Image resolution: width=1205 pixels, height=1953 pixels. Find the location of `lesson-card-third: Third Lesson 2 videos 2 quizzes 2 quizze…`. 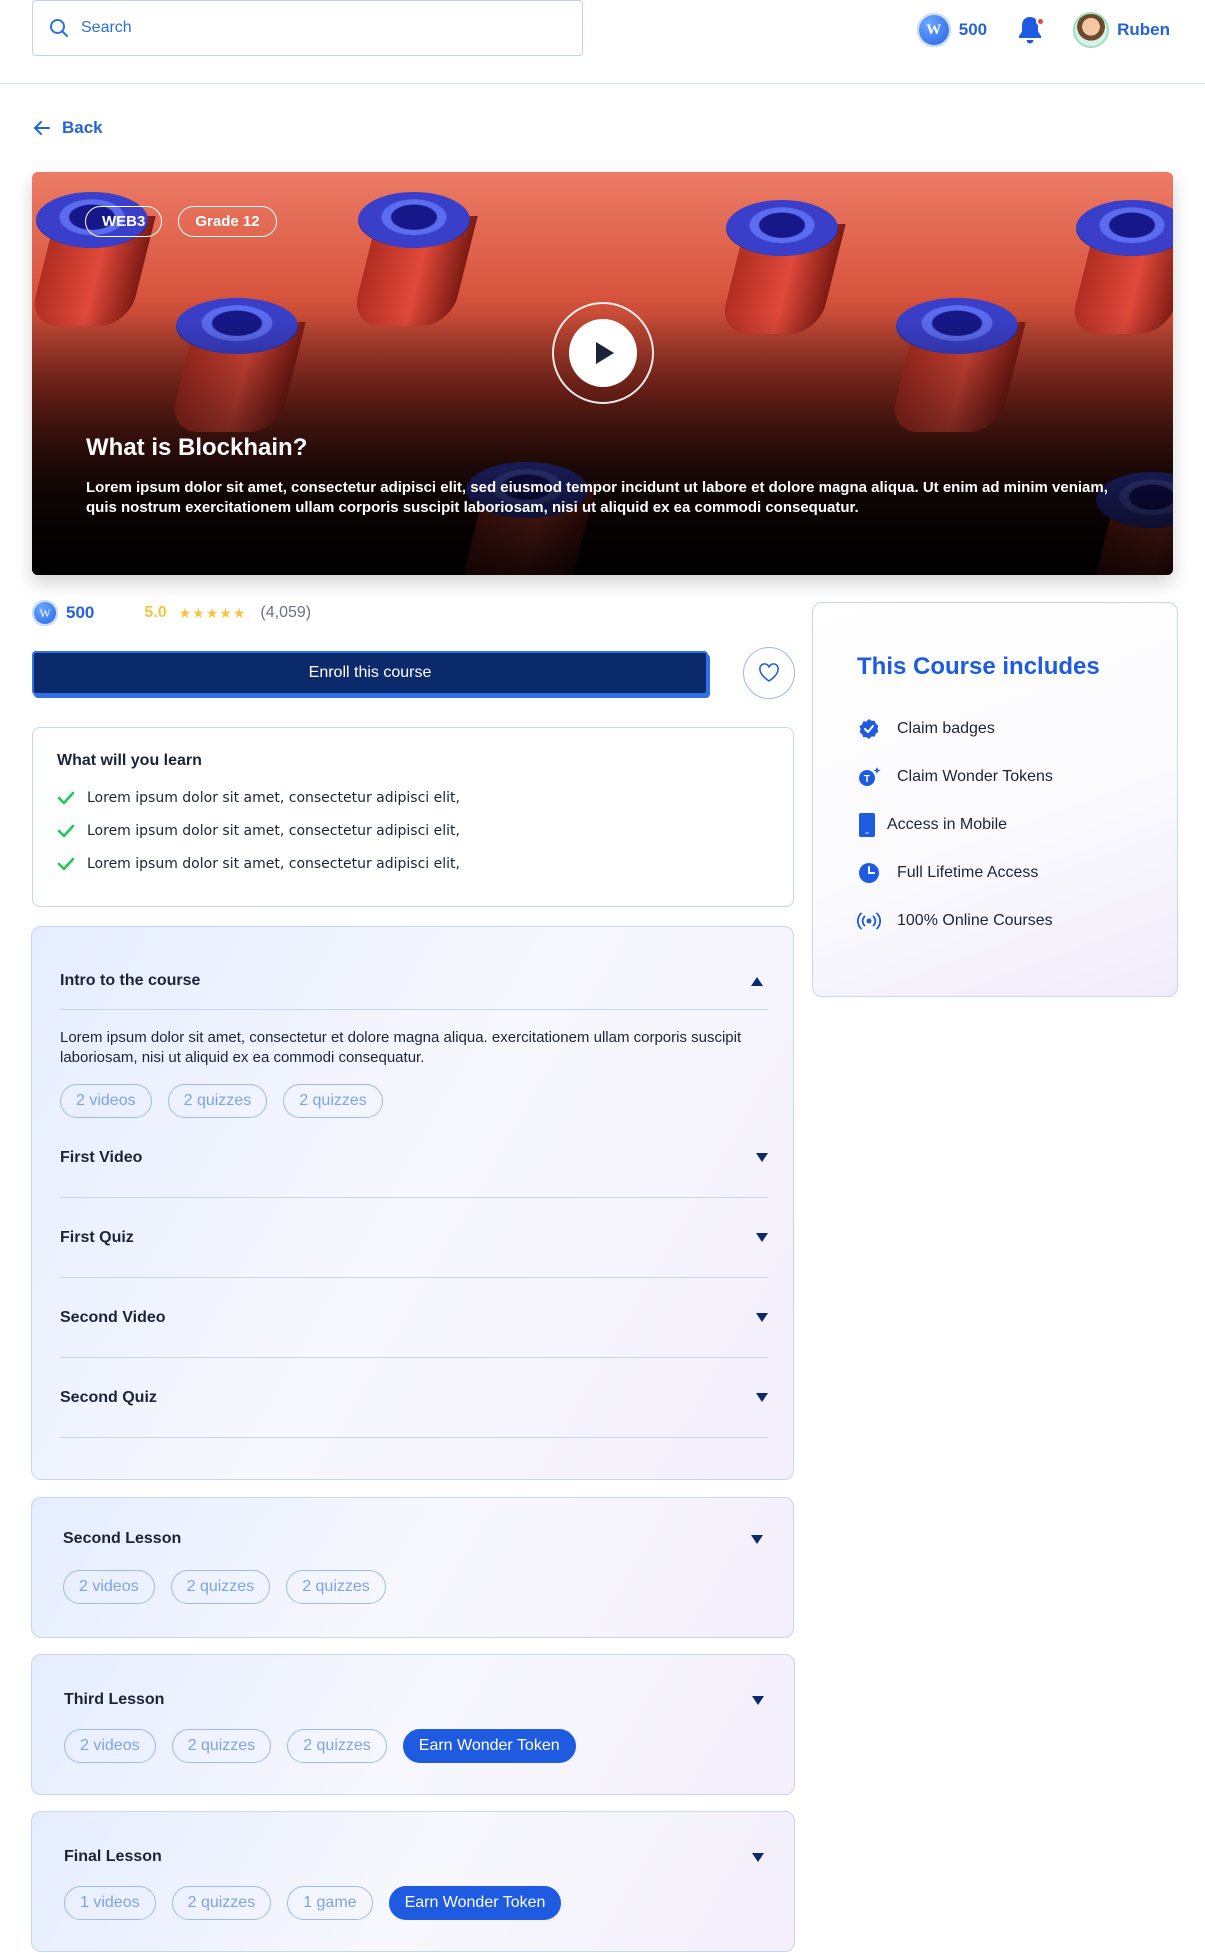

lesson-card-third: Third Lesson 2 videos 2 quizzes 2 quizze… is located at coordinates (413, 1724).